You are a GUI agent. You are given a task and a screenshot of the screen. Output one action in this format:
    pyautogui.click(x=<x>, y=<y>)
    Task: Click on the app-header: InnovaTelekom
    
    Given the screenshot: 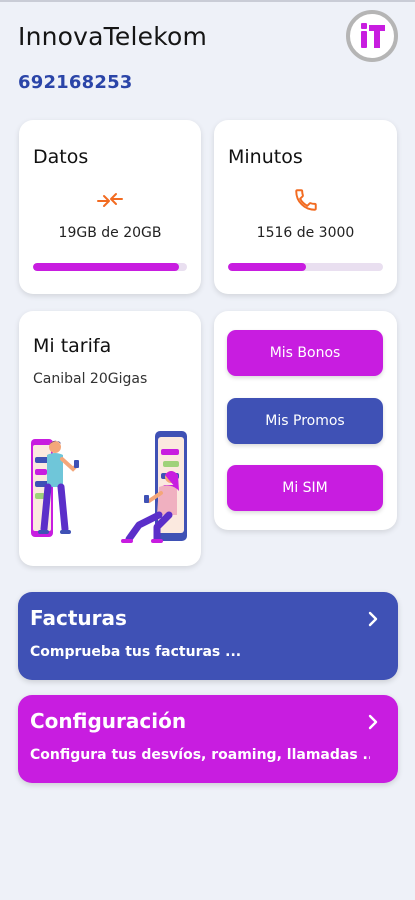 What is the action you would take?
    pyautogui.click(x=208, y=36)
    